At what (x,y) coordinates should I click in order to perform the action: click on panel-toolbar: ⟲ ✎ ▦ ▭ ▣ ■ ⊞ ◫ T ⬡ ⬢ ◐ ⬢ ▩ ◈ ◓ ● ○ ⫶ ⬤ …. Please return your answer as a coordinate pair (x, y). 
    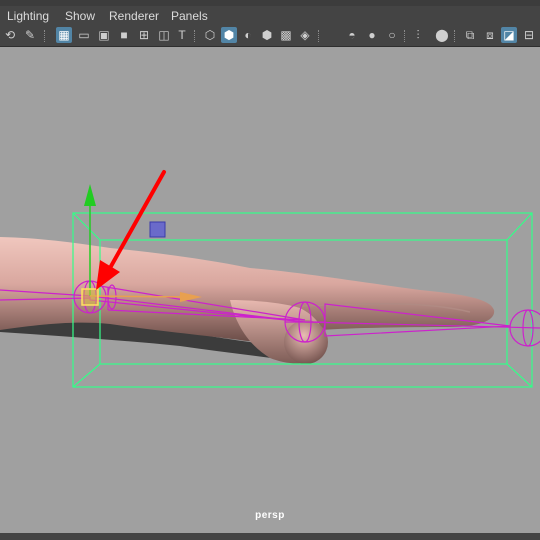
    Looking at the image, I should click on (270, 36).